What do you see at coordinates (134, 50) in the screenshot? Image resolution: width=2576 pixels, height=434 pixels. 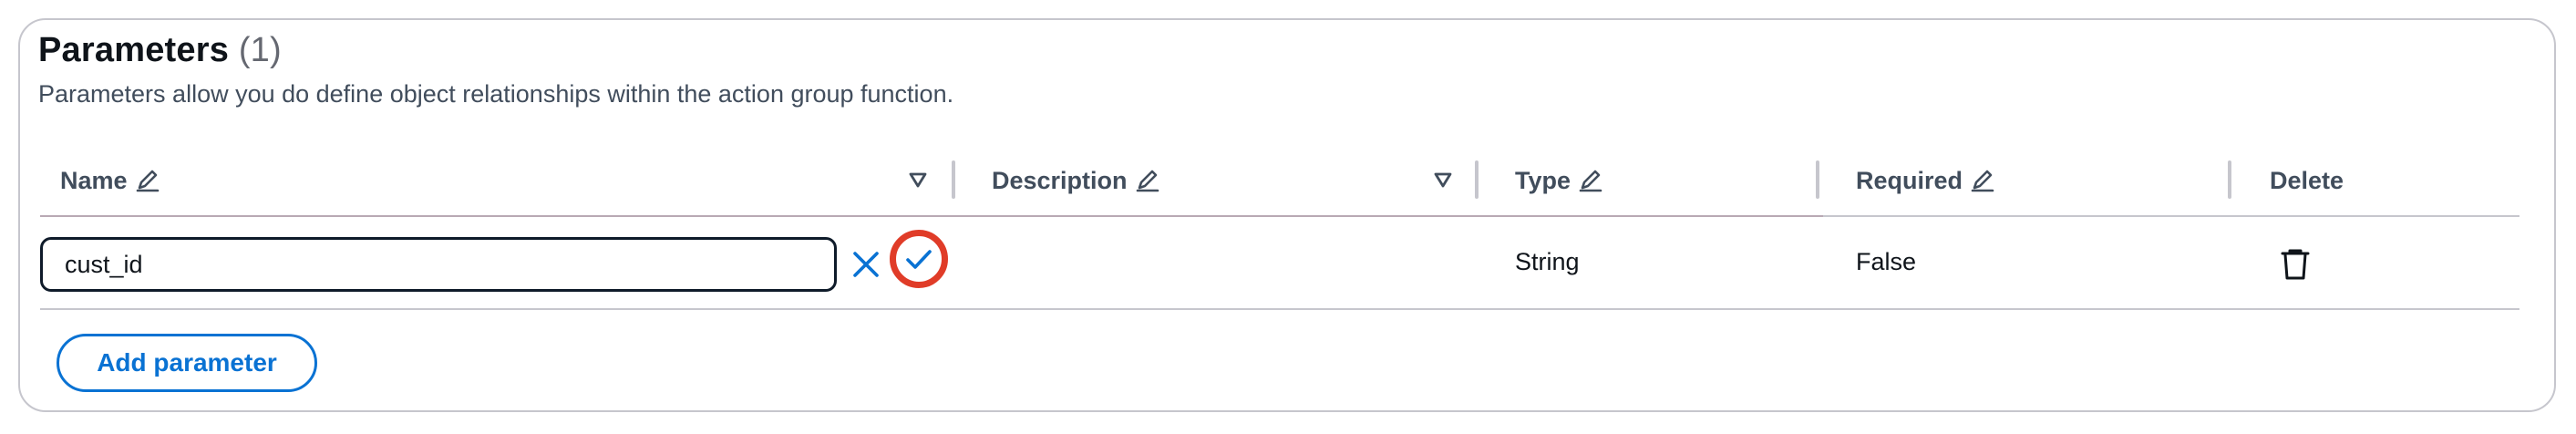 I see `section-title-text: Parameters` at bounding box center [134, 50].